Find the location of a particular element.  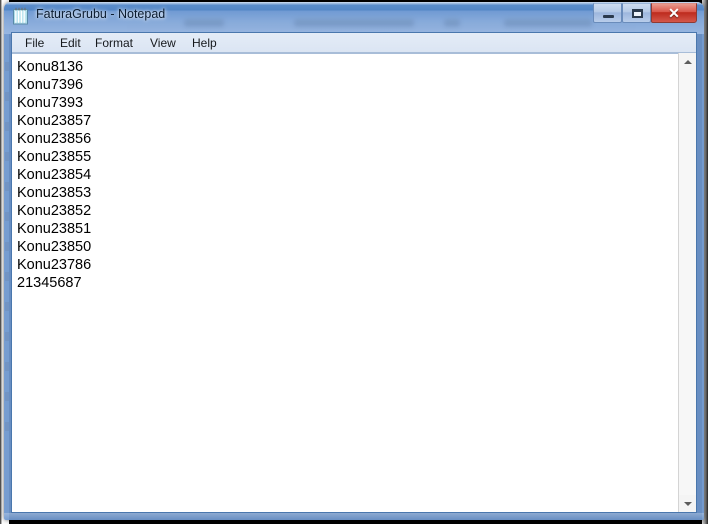

text-line: Konu23852 is located at coordinates (54, 211).